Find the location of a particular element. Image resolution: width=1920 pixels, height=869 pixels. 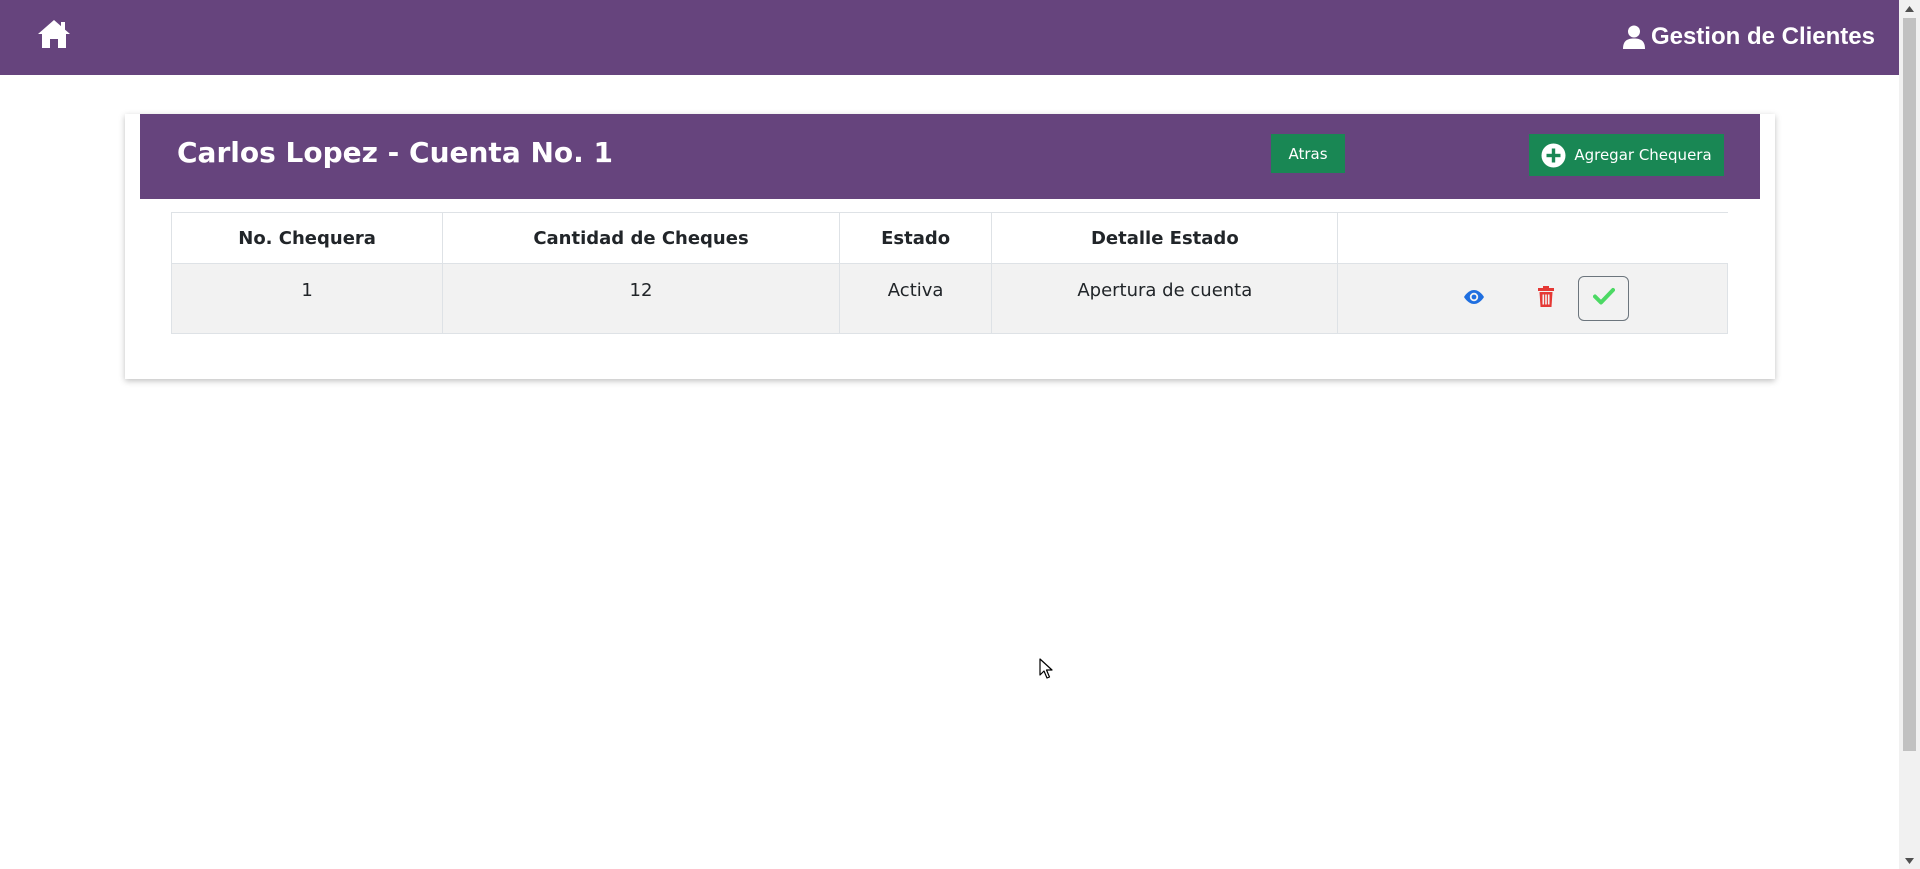

add-checkbook-label: Agregar Chequera is located at coordinates (1643, 155).